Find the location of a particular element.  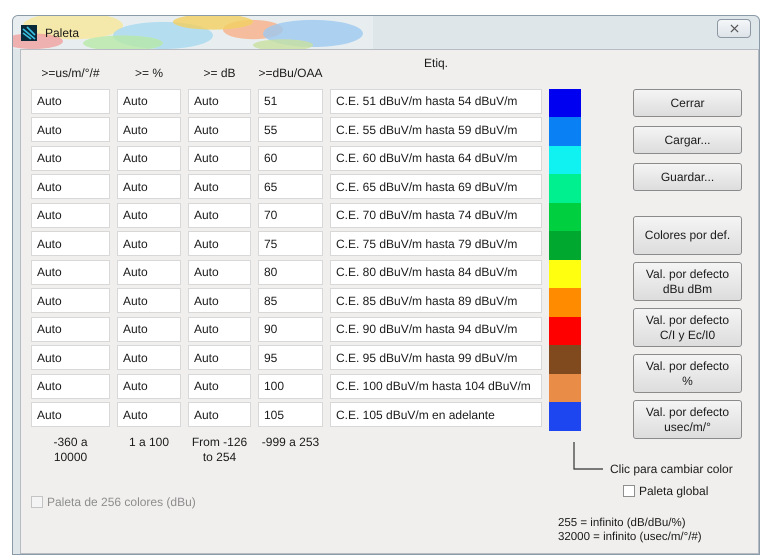

column-header: >= % is located at coordinates (149, 73).